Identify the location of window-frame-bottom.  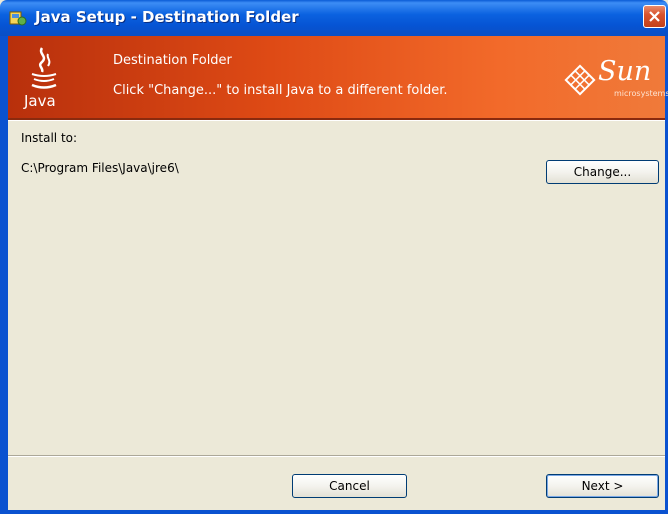
(338, 512).